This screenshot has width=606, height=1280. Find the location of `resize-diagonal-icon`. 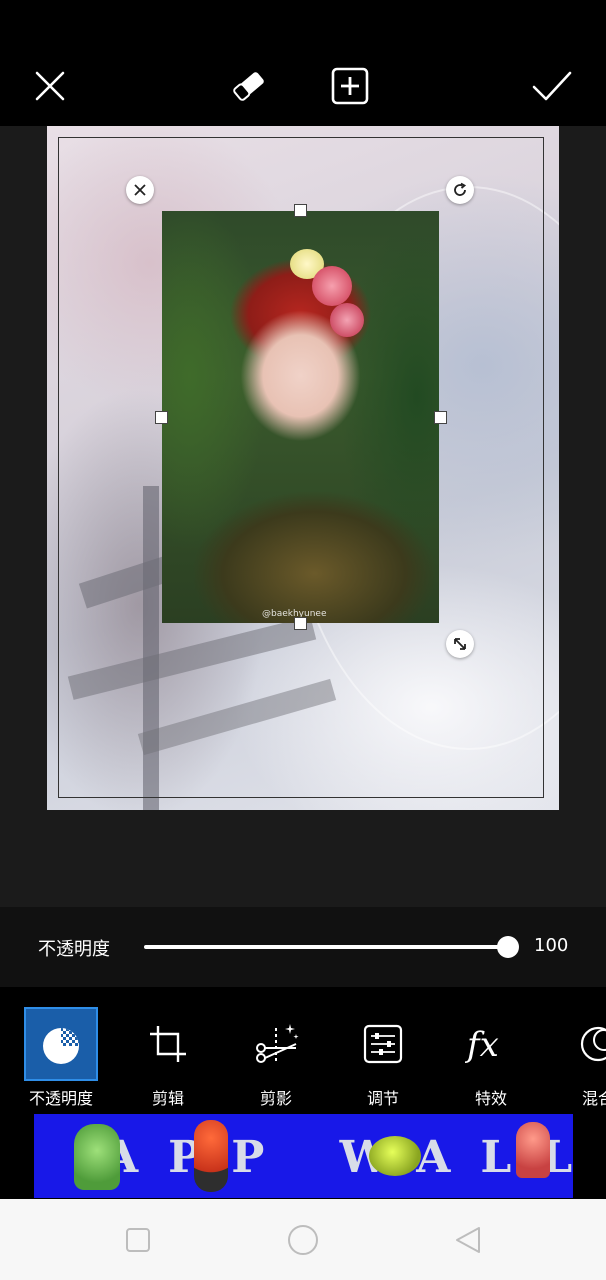

resize-diagonal-icon is located at coordinates (460, 644).